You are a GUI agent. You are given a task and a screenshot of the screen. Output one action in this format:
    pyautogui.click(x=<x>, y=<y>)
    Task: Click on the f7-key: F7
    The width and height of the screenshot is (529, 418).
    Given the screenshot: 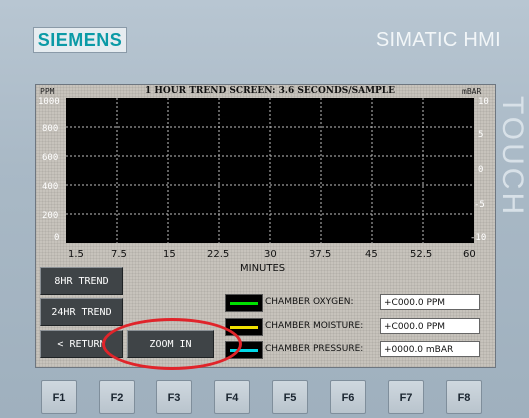 What is the action you would take?
    pyautogui.click(x=406, y=397)
    